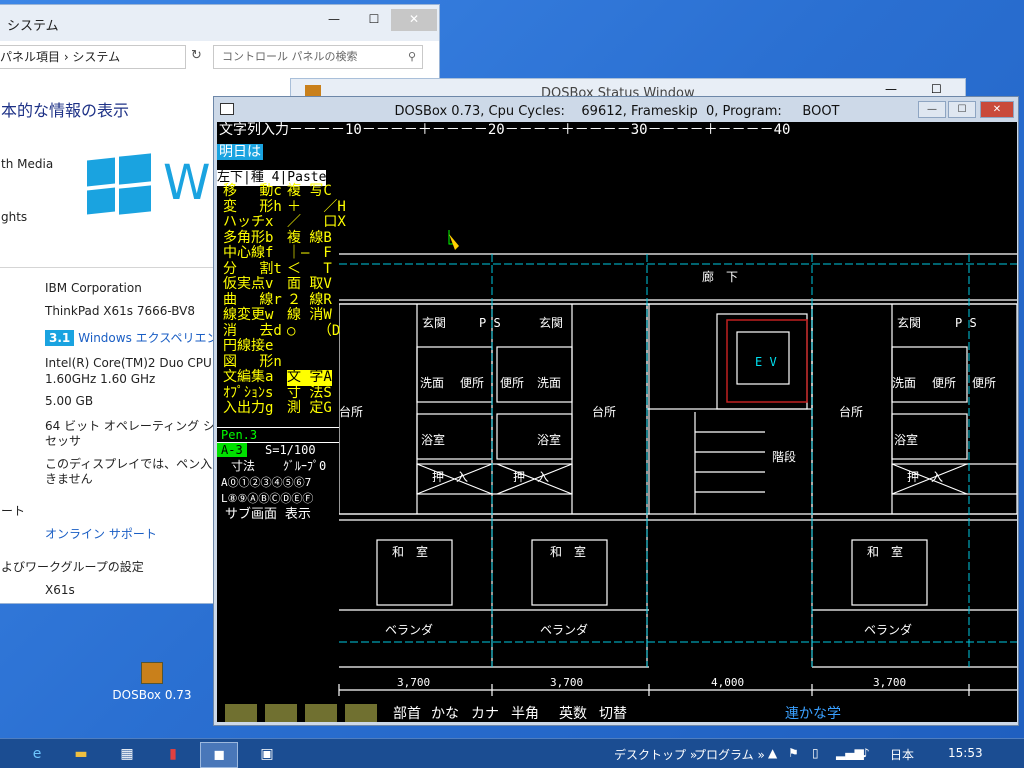 The width and height of the screenshot is (1024, 768). Describe the element at coordinates (219, 755) in the screenshot. I see `dosbox-taskbar-icon: ◼` at that location.